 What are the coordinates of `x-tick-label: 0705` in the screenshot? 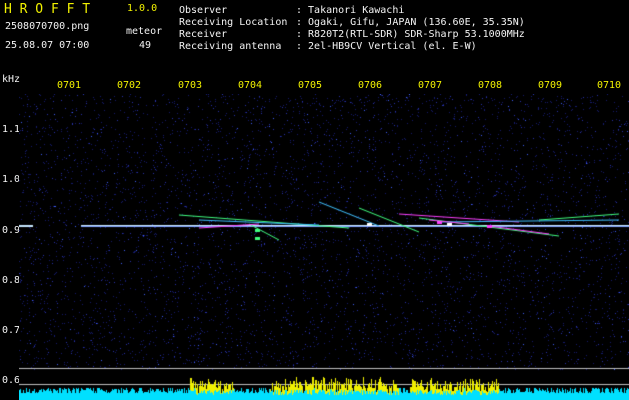 It's located at (310, 85).